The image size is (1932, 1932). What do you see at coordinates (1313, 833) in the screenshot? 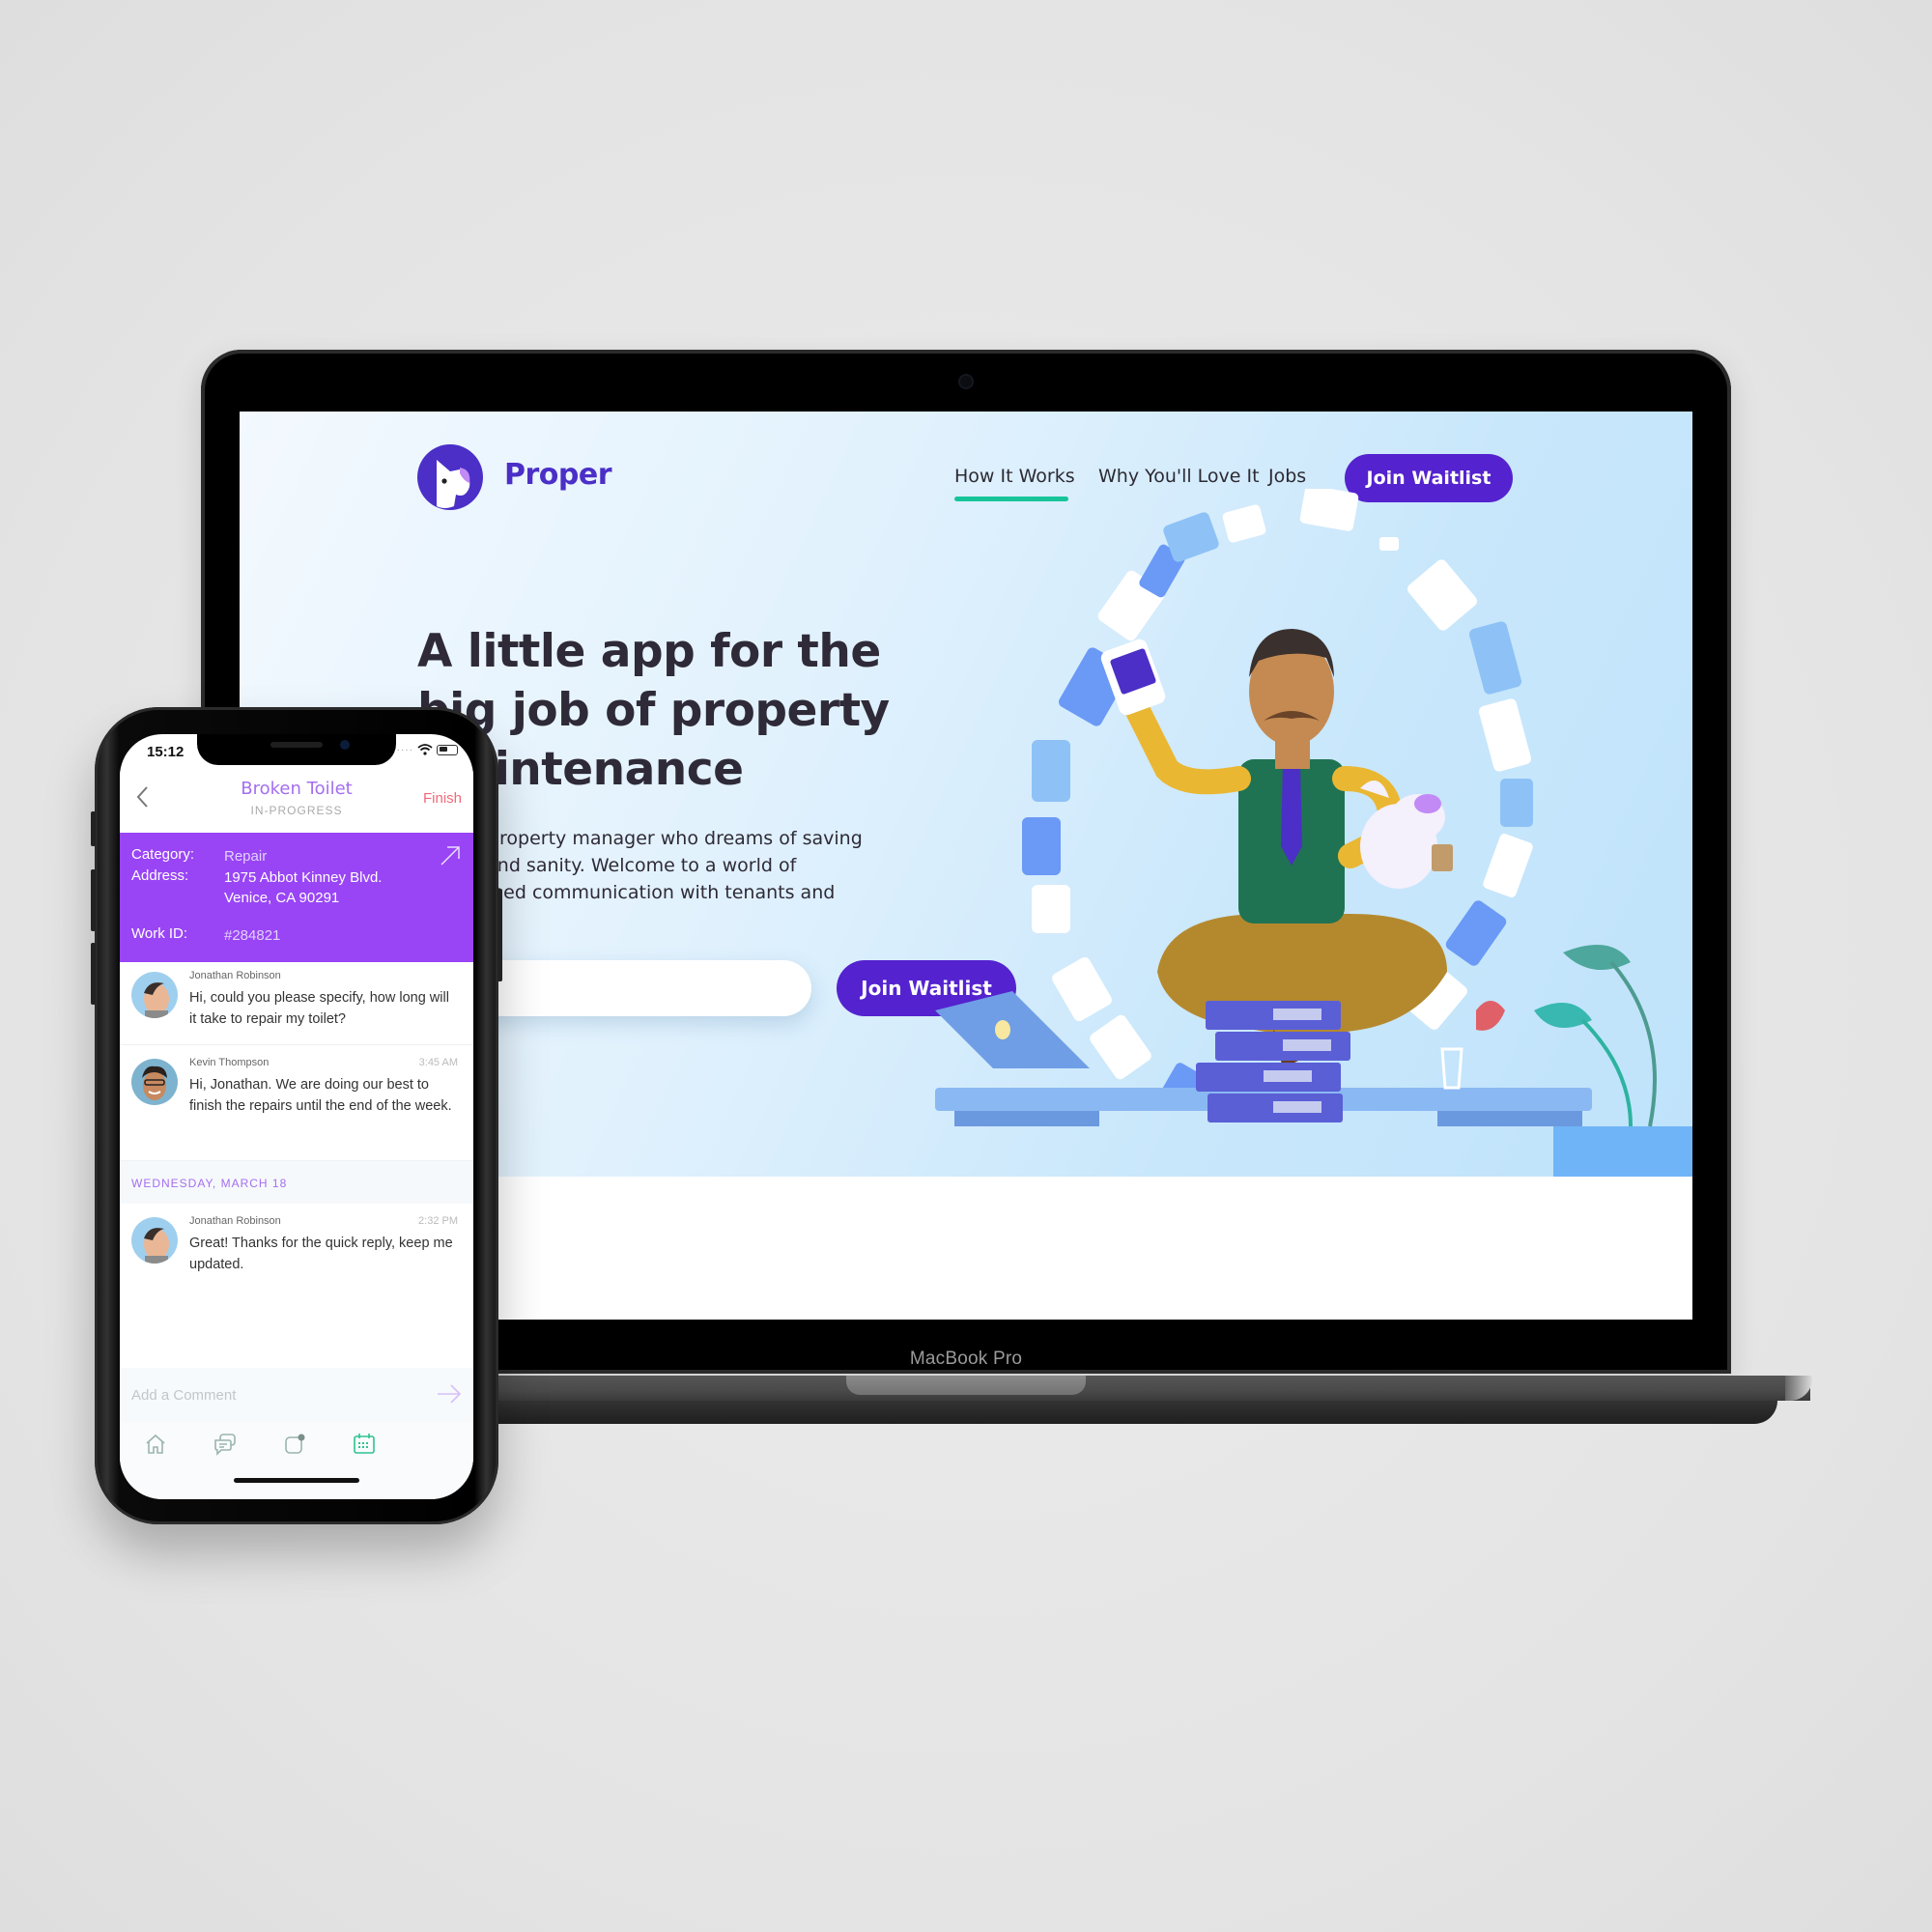
I see `hero-illustration` at bounding box center [1313, 833].